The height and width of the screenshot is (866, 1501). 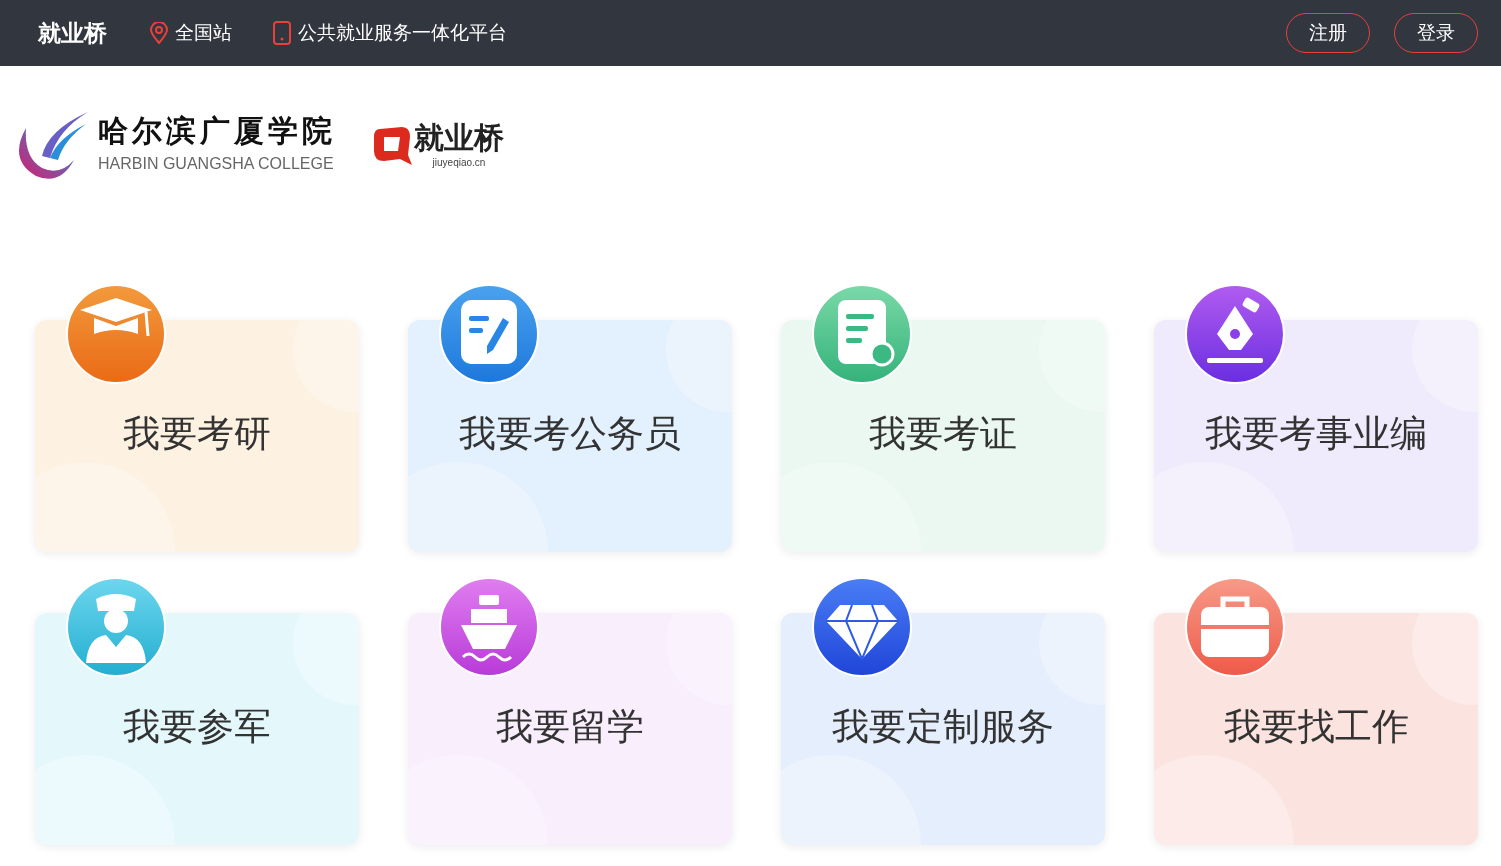 I want to click on platform-domain: jiuyeqiao.cn, so click(x=459, y=162).